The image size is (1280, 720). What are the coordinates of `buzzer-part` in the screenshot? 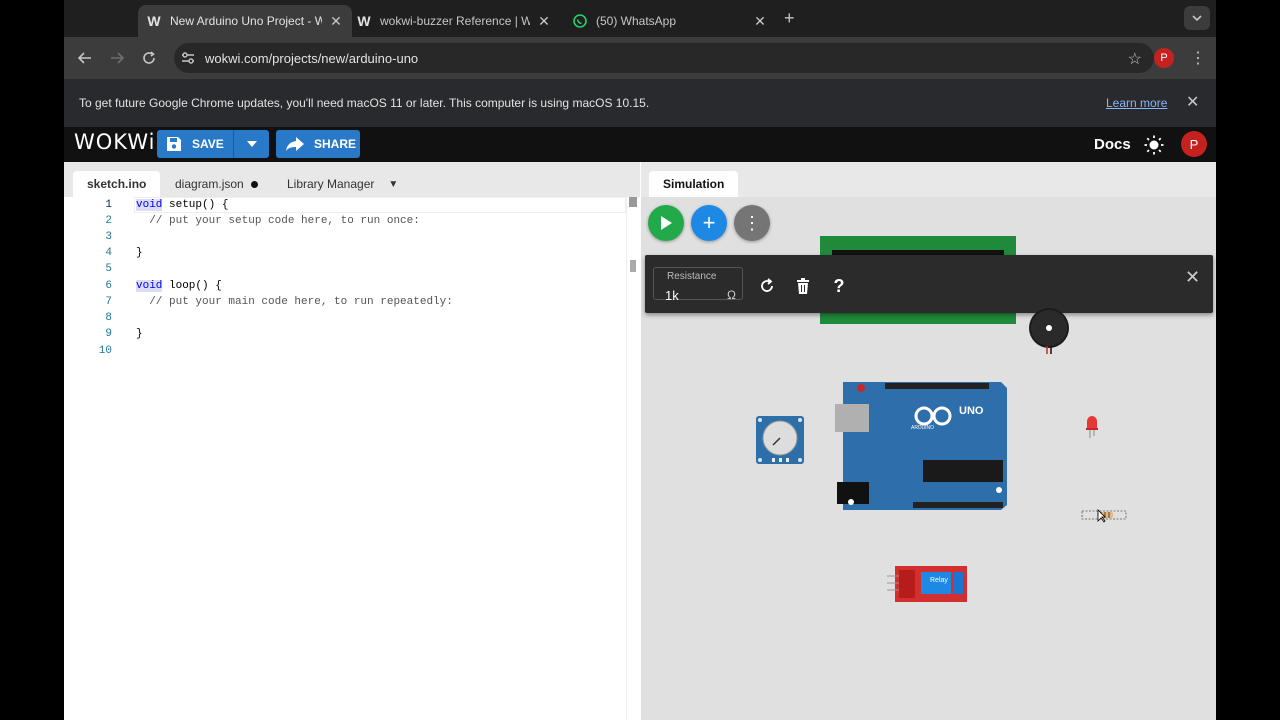 It's located at (1049, 331).